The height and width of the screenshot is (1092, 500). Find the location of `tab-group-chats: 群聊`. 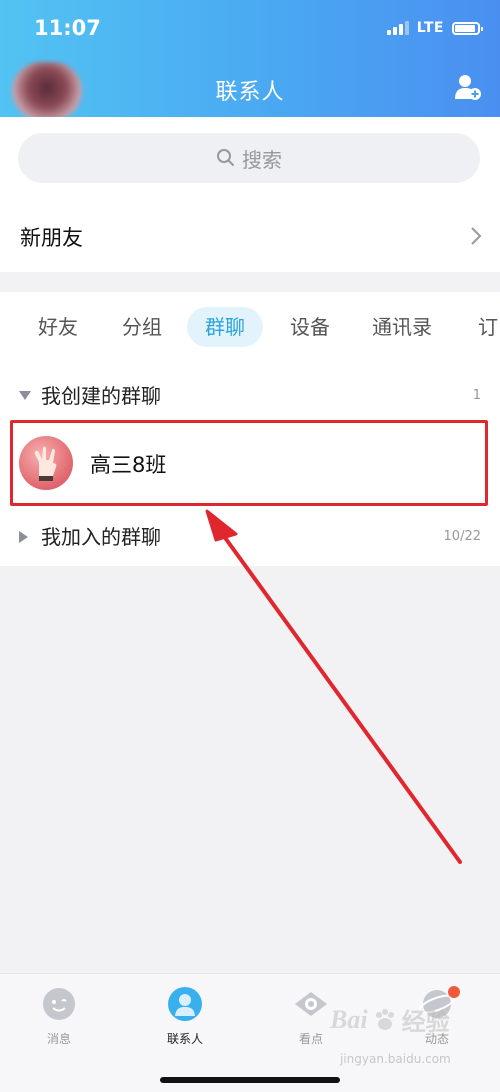

tab-group-chats: 群聊 is located at coordinates (225, 327).